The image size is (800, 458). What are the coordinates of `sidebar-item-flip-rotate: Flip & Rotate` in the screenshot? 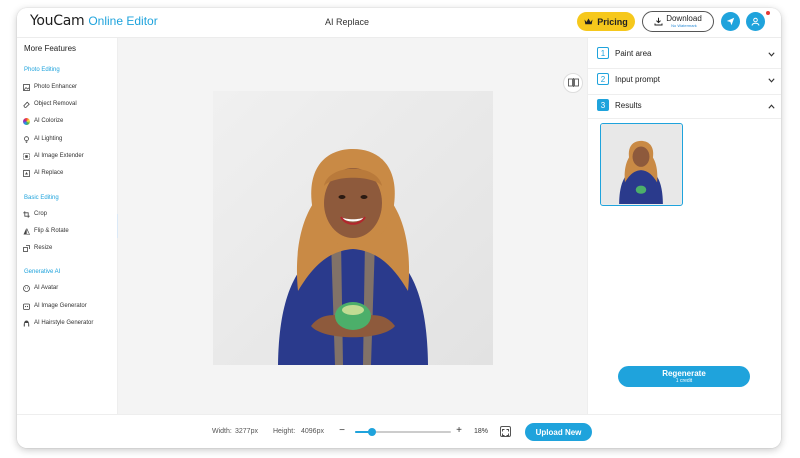 It's located at (70, 231).